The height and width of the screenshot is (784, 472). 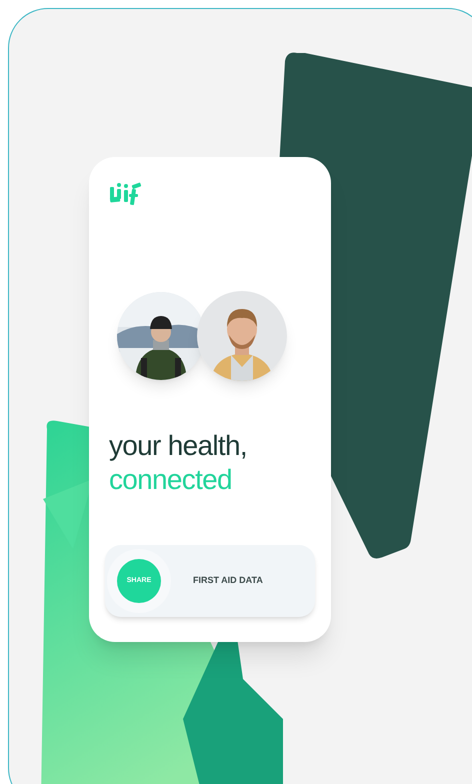 What do you see at coordinates (228, 581) in the screenshot?
I see `slider-label: FIRST AID DATA` at bounding box center [228, 581].